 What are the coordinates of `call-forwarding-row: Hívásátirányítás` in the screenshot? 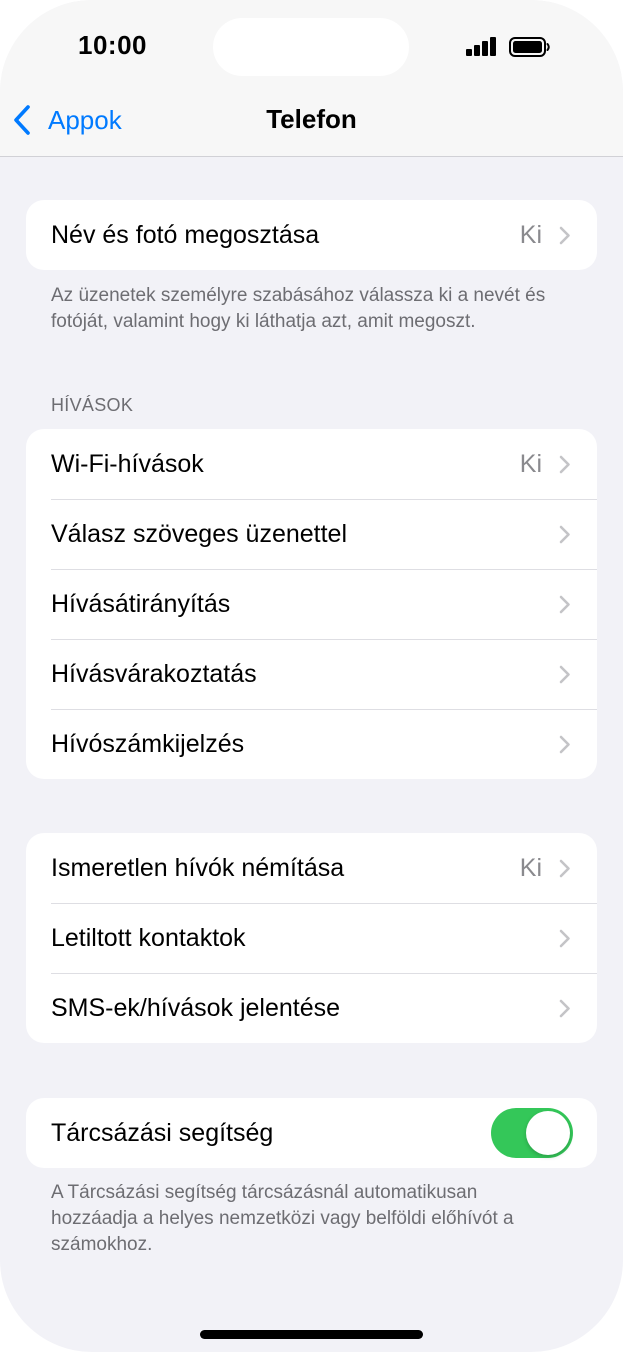 It's located at (311, 604).